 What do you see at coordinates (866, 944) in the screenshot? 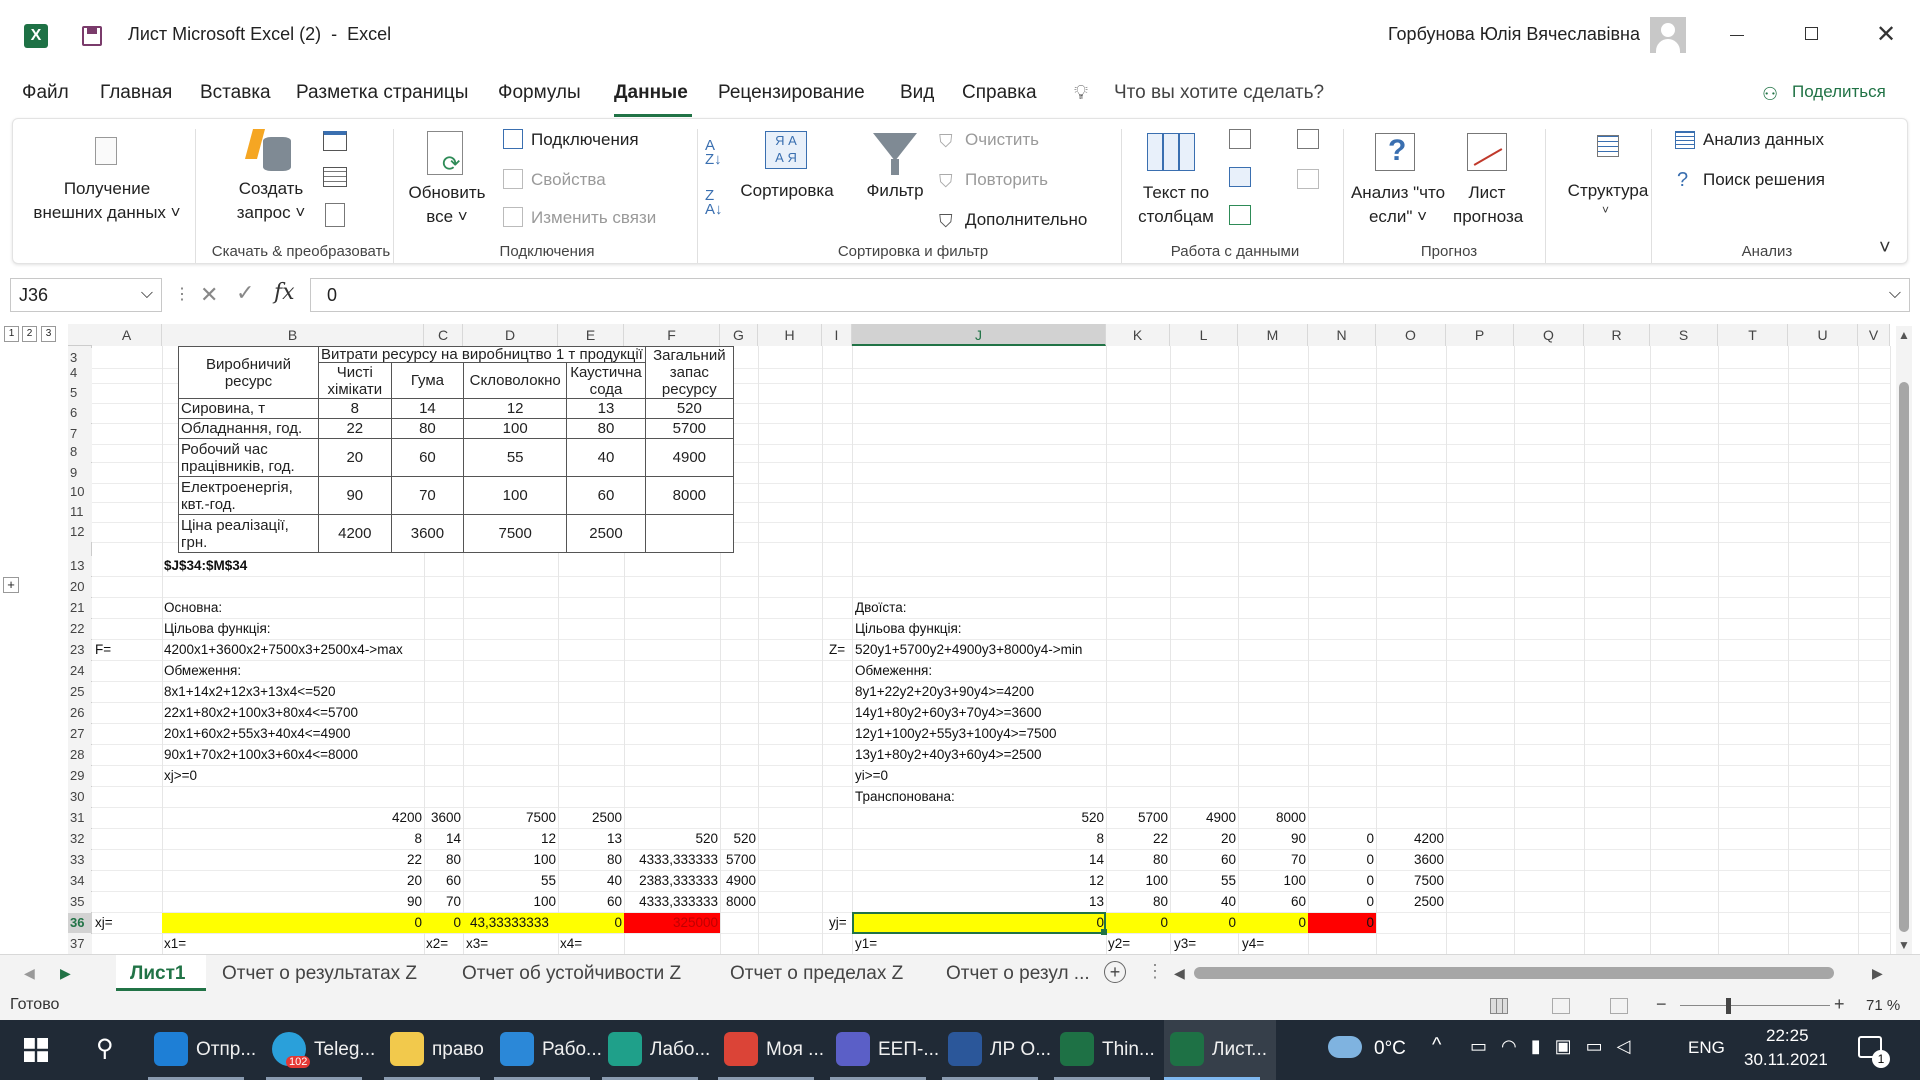
I see `cell-label: y1=` at bounding box center [866, 944].